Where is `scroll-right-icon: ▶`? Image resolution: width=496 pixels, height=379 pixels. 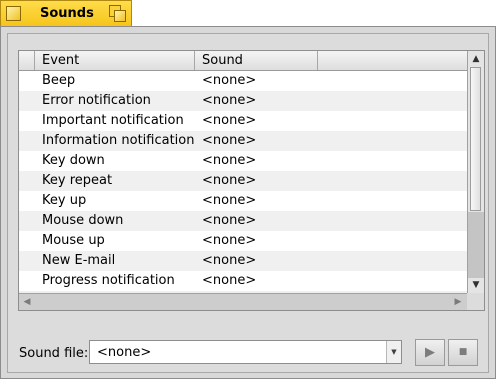 scroll-right-icon: ▶ is located at coordinates (458, 302).